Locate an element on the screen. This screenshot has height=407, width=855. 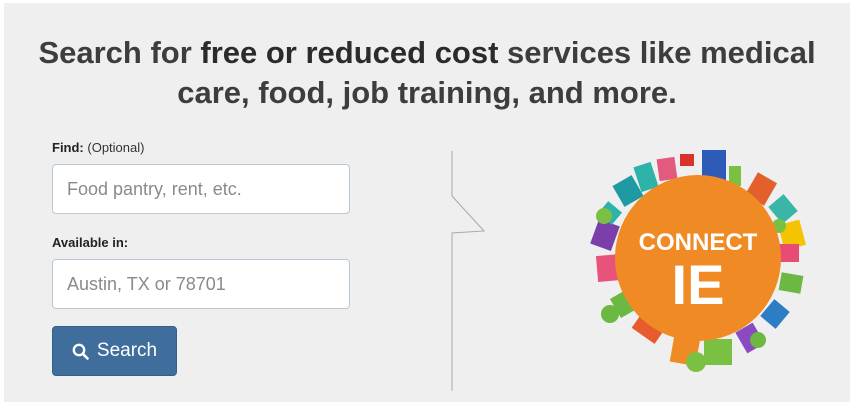
search-button-label: Search is located at coordinates (127, 350).